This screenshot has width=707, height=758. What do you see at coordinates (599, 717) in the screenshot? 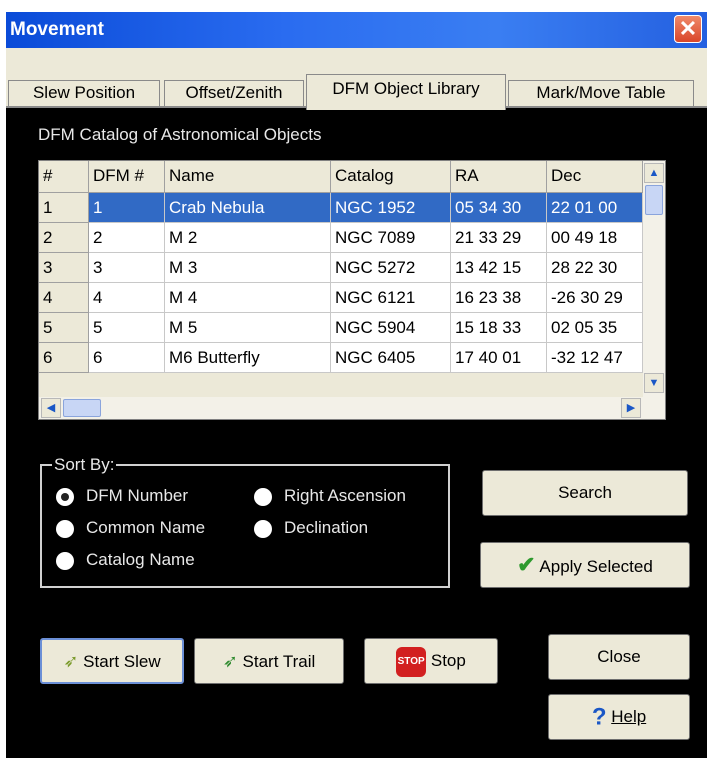
I see `help-icon: ?` at bounding box center [599, 717].